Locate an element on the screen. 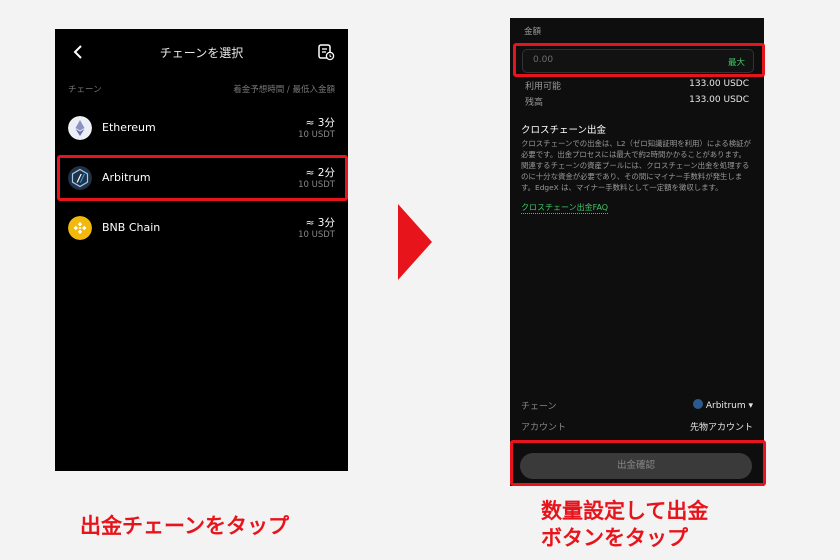 The width and height of the screenshot is (840, 560). arbitrum-mini-icon is located at coordinates (697, 404).